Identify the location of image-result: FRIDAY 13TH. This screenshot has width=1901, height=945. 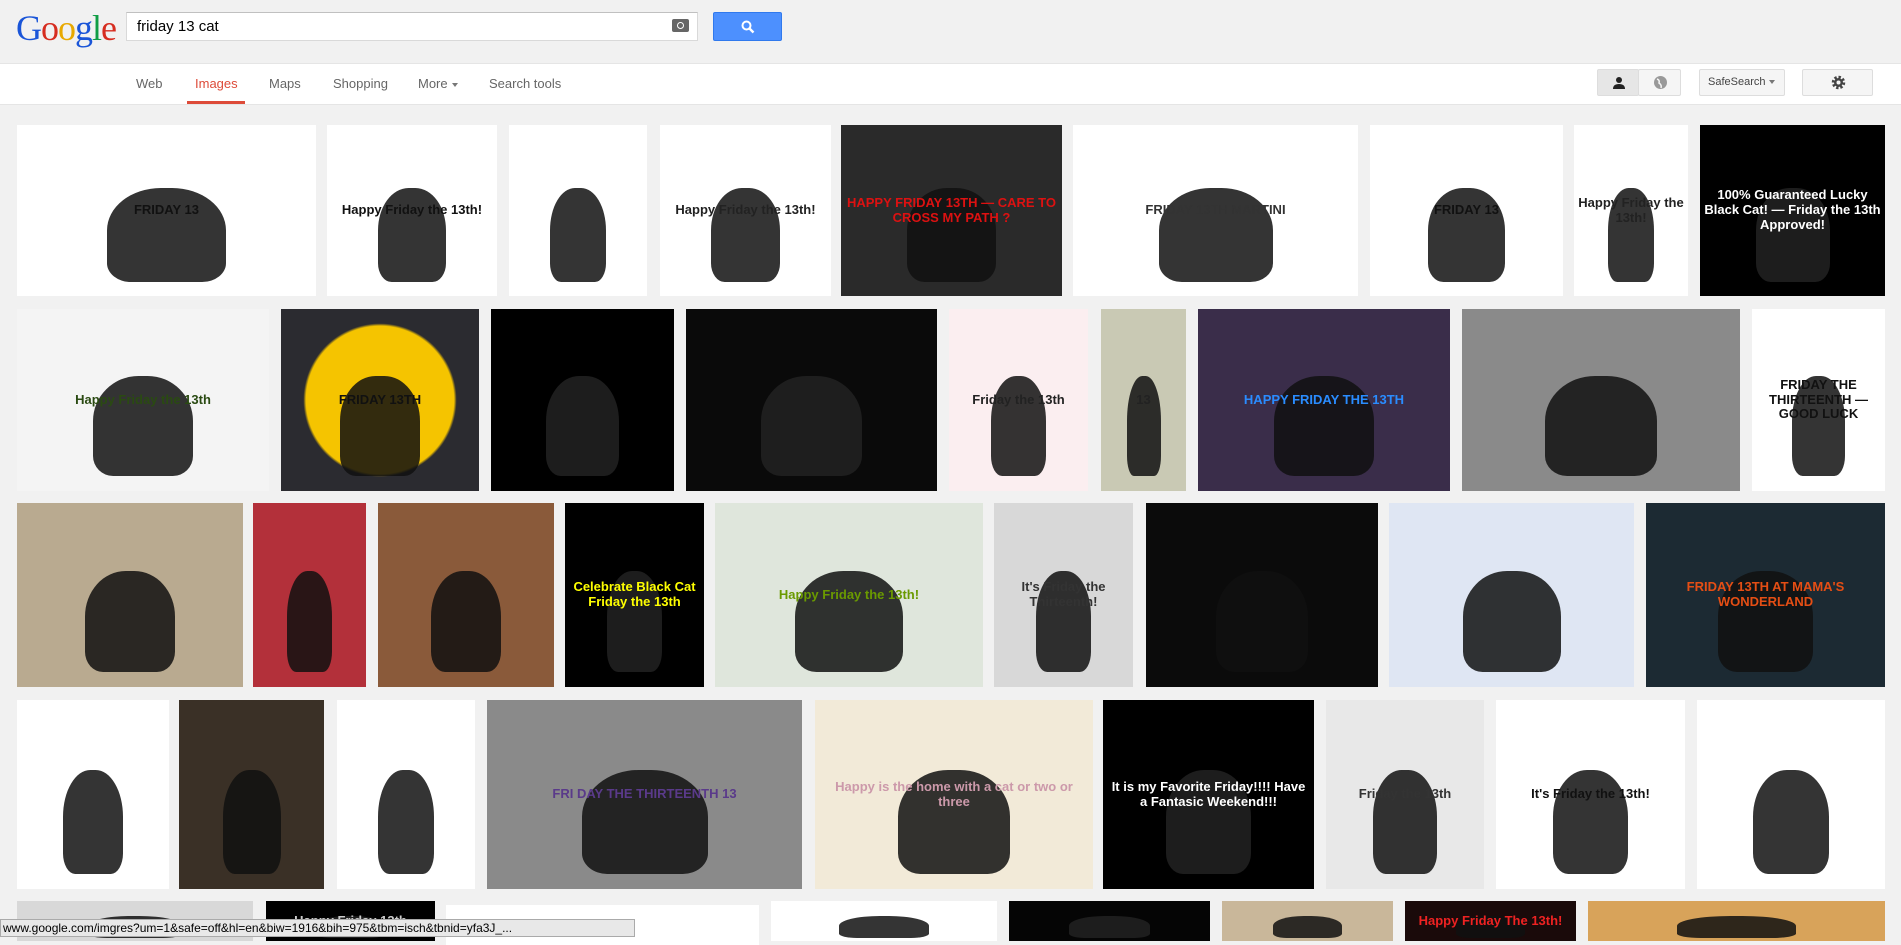
(380, 400).